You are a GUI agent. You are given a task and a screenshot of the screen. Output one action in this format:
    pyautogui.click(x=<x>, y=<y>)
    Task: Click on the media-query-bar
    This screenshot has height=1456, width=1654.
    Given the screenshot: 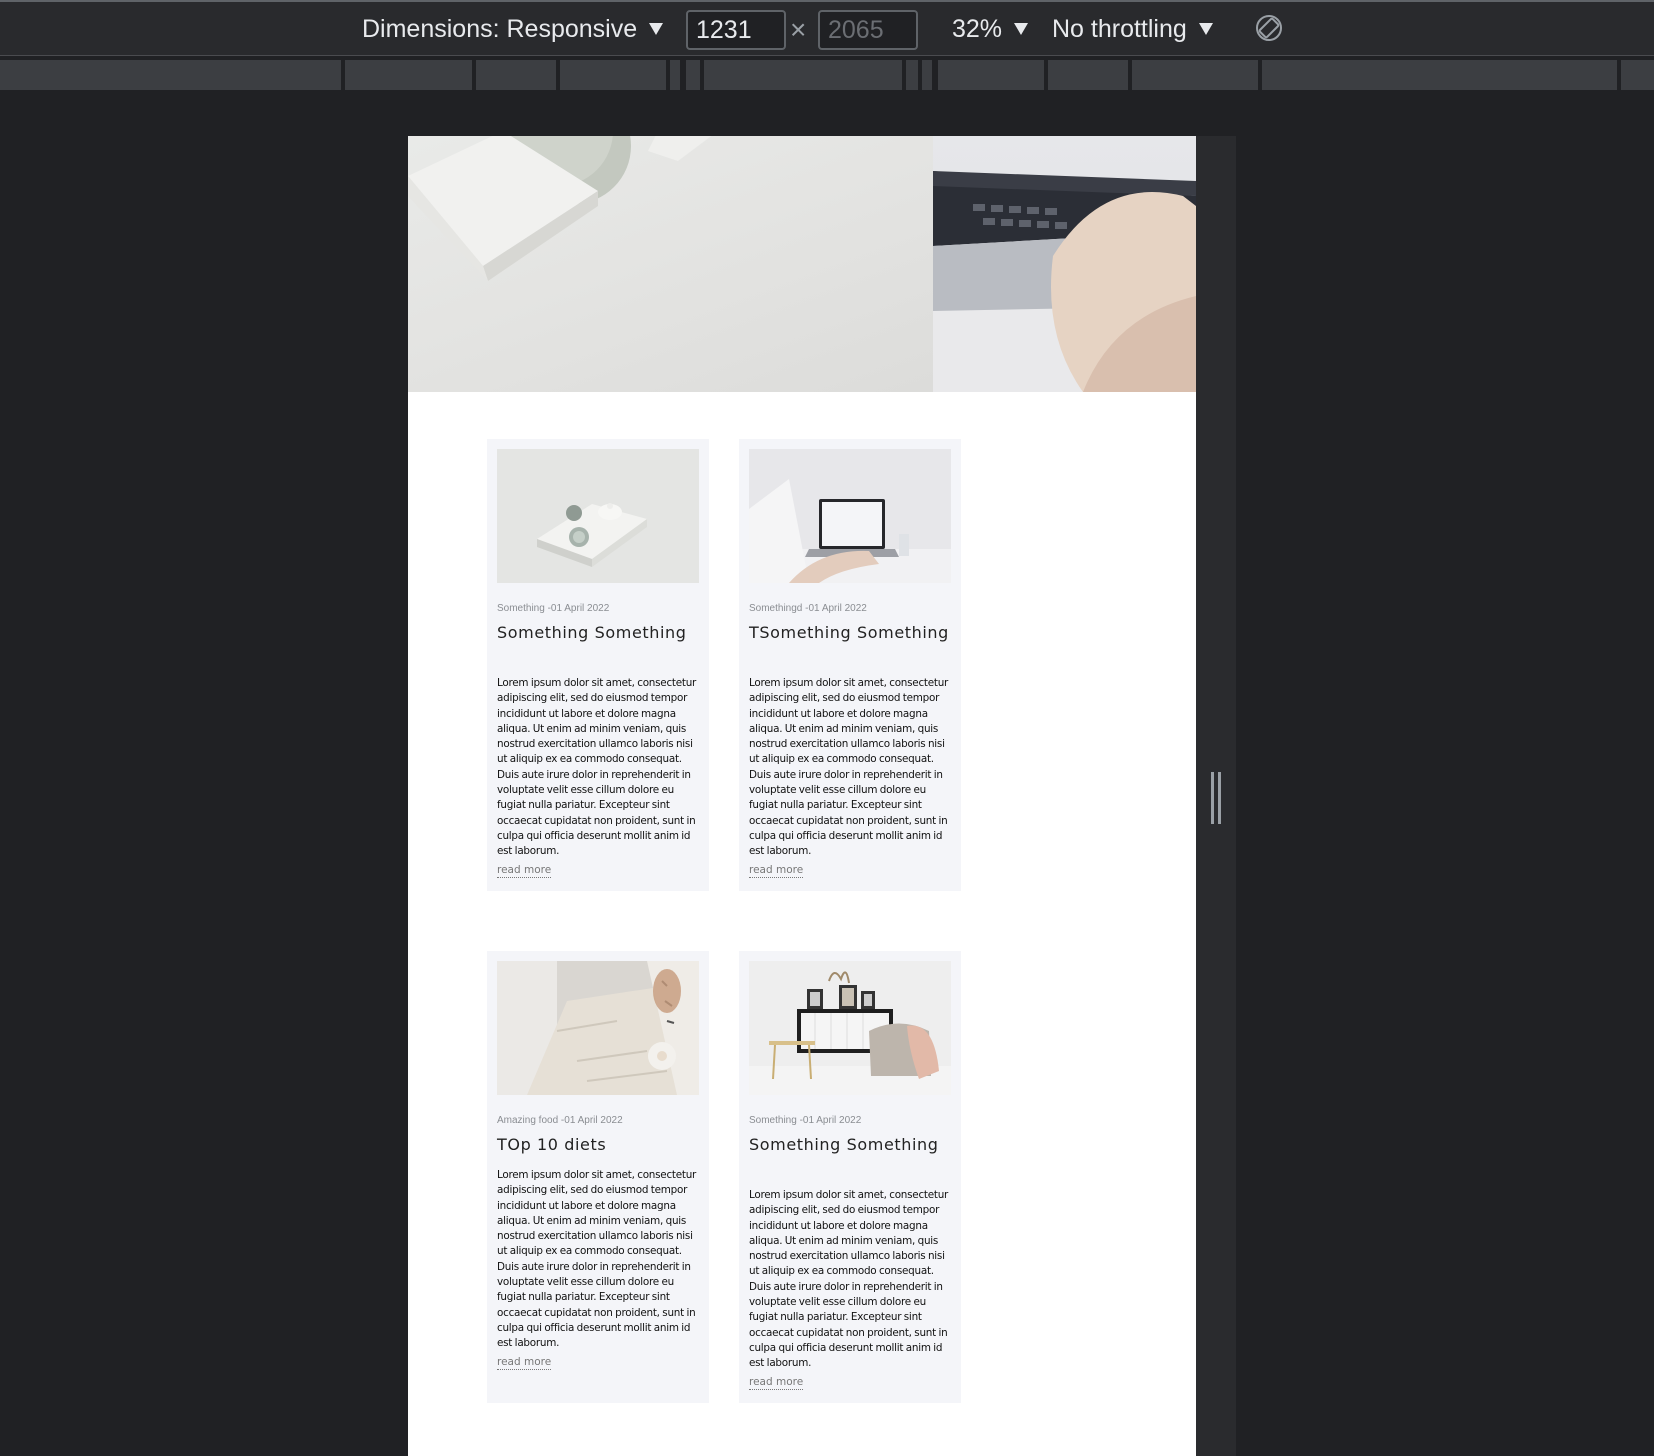 What is the action you would take?
    pyautogui.click(x=827, y=75)
    